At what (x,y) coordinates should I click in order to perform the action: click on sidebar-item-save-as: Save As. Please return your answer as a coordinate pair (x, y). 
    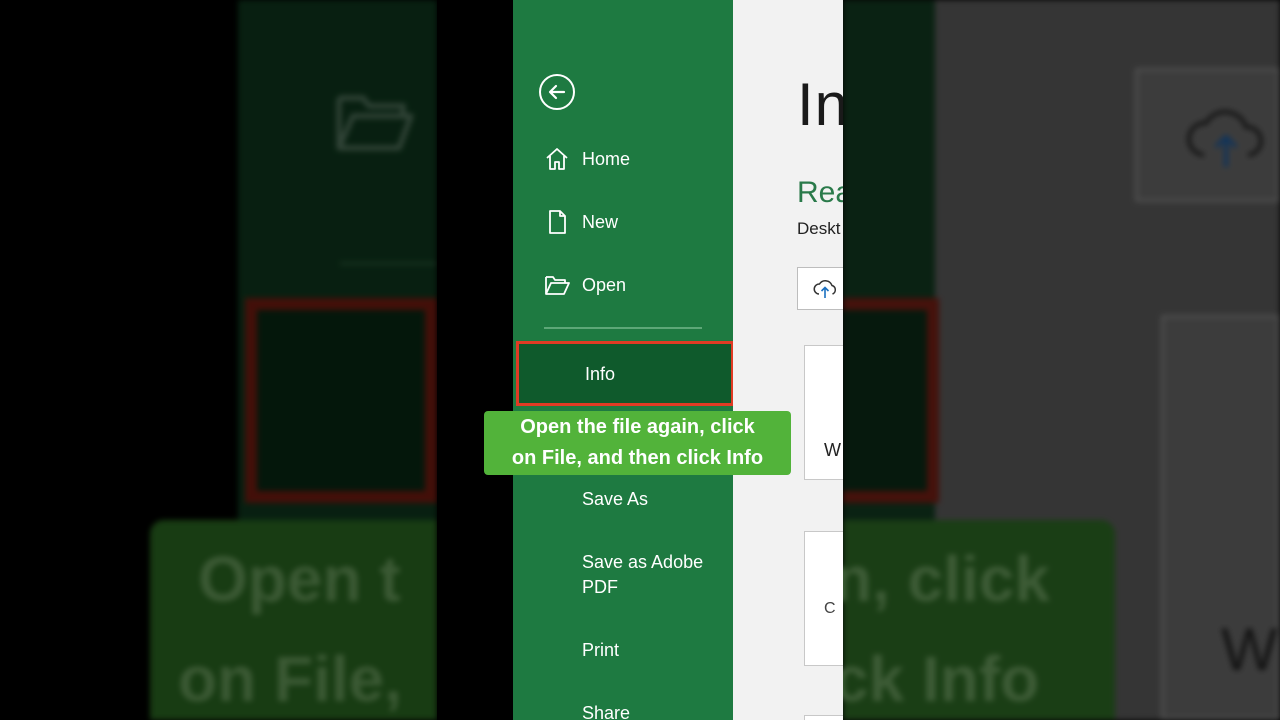
    Looking at the image, I should click on (623, 499).